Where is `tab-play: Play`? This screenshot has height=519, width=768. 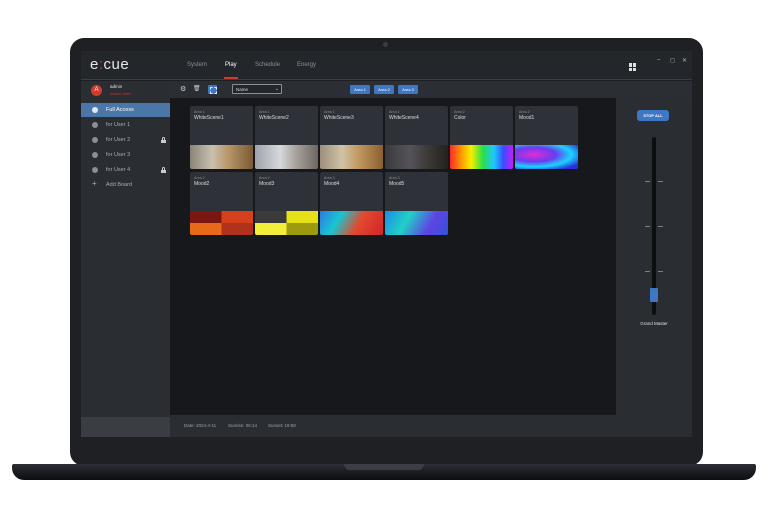
tab-play: Play is located at coordinates (231, 65).